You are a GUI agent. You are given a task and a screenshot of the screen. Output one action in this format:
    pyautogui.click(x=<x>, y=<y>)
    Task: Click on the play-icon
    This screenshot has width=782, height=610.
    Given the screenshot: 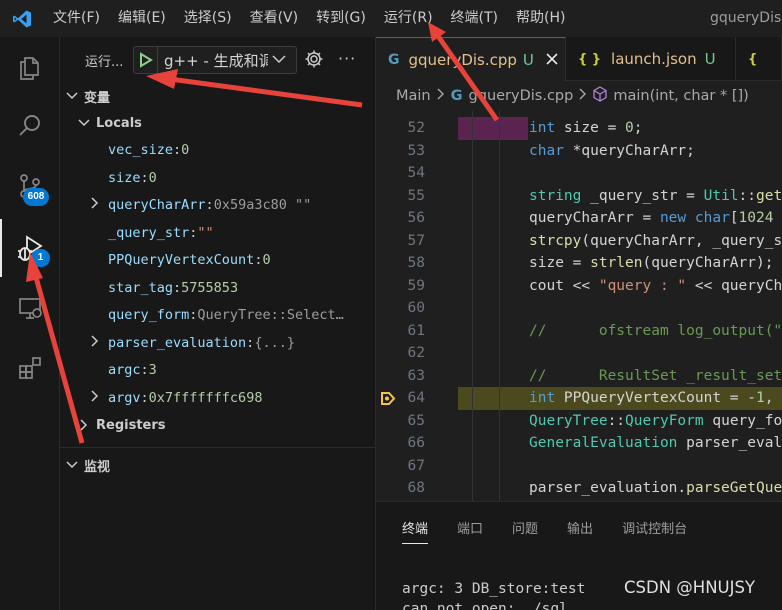 What is the action you would take?
    pyautogui.click(x=146, y=60)
    